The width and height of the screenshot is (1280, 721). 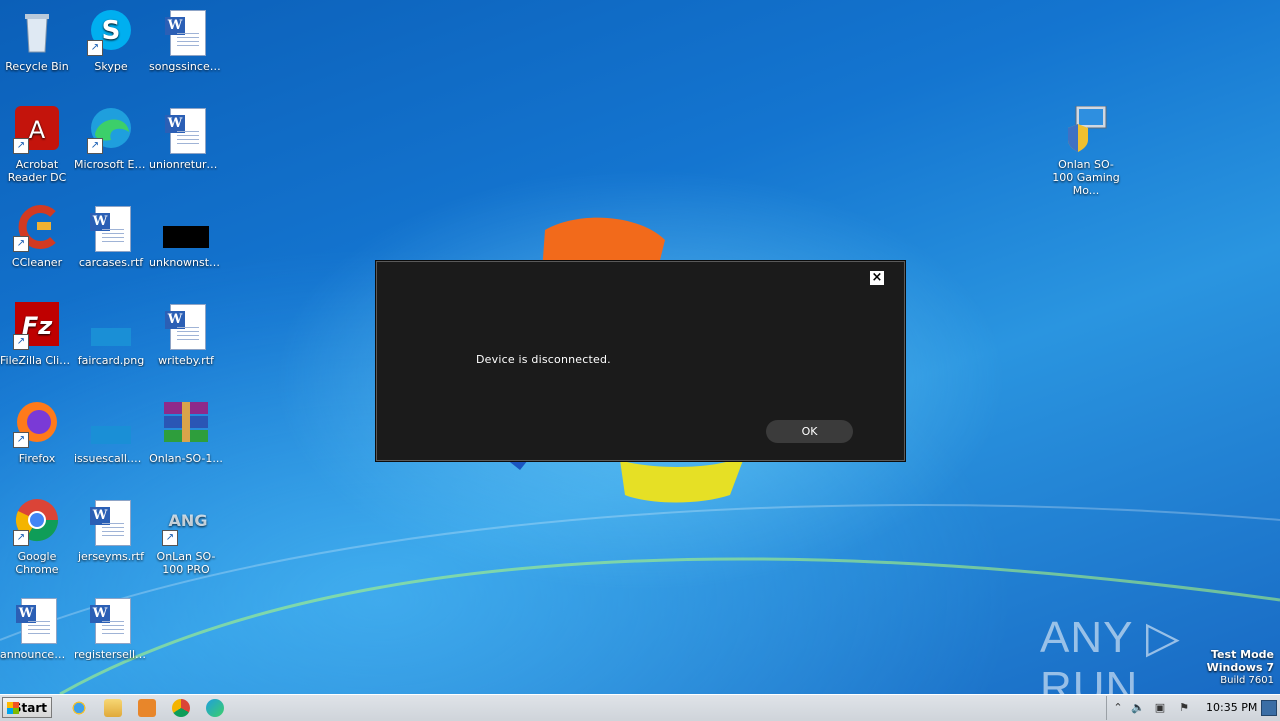 I want to click on desktop-icon-writeby: W writeby.rtf, so click(x=186, y=334).